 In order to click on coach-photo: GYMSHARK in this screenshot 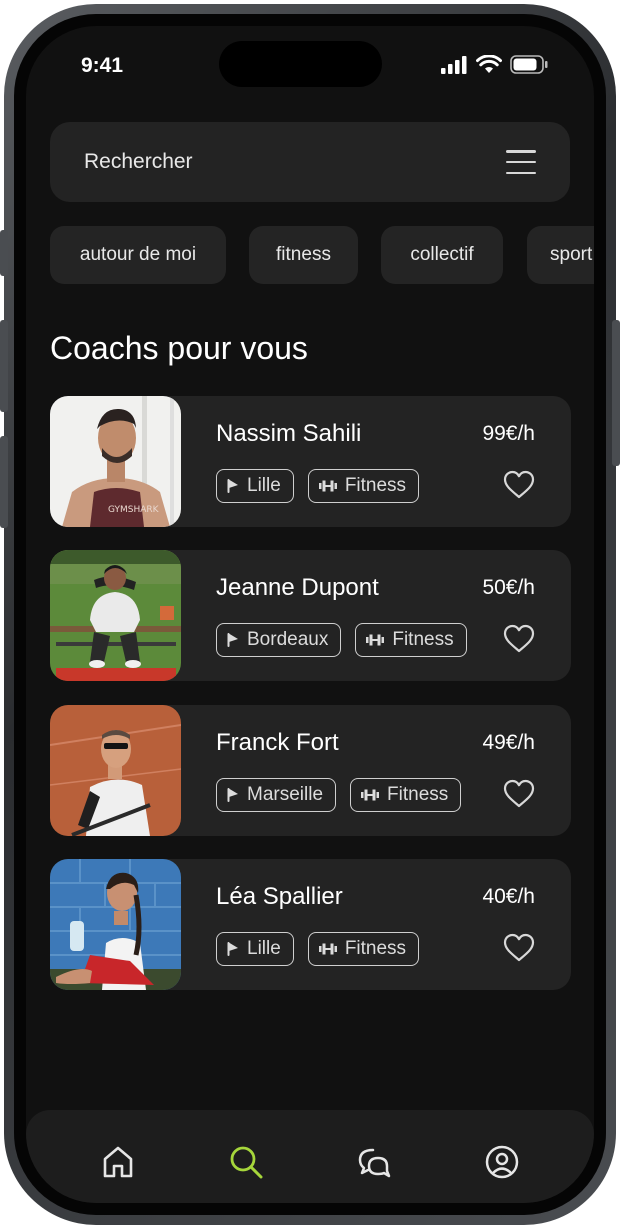, I will do `click(115, 461)`.